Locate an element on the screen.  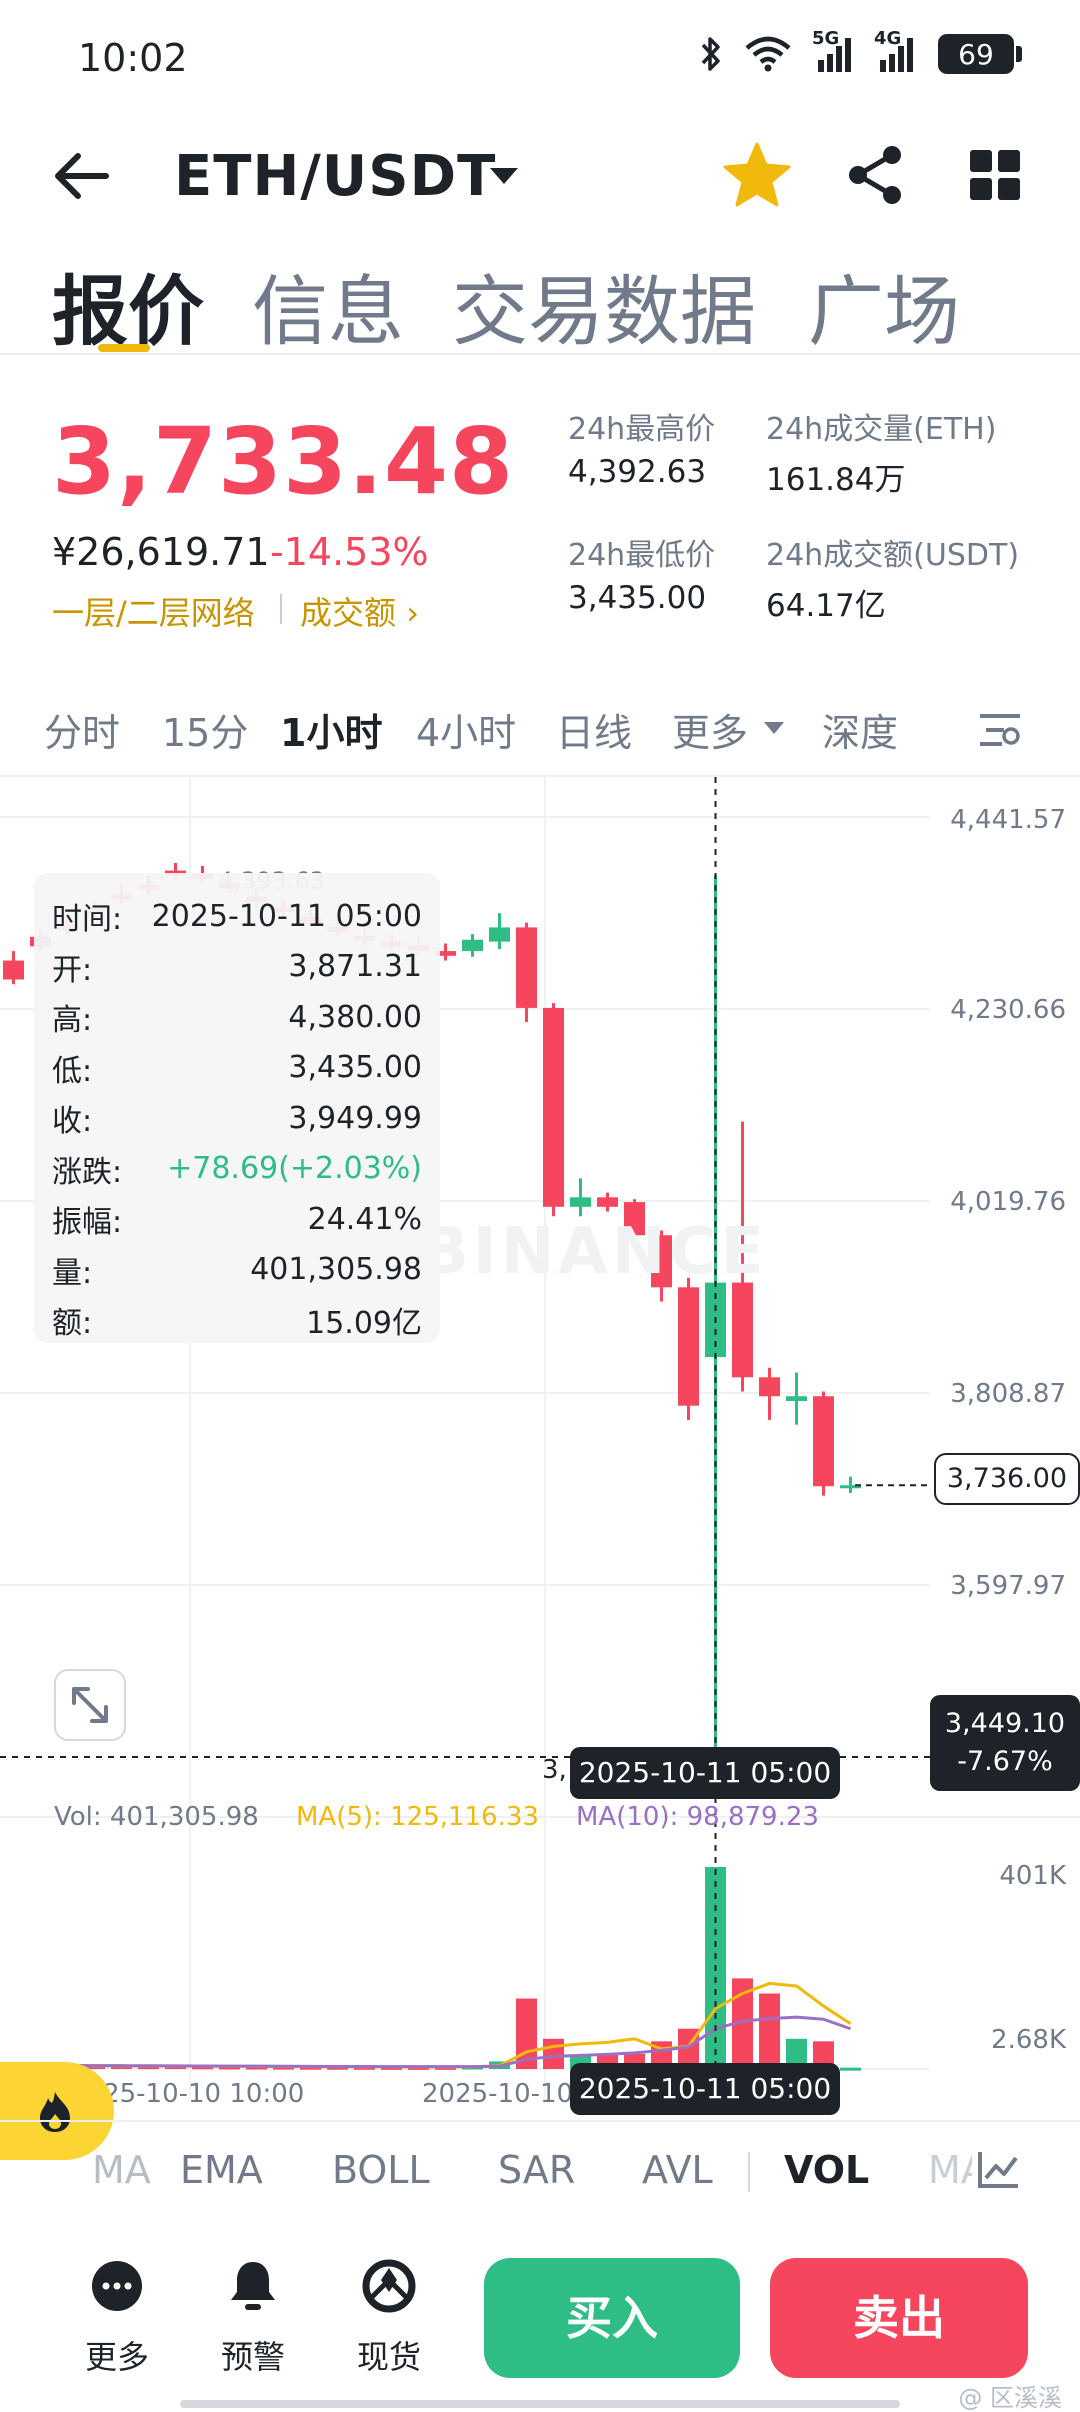
ma5-legend: MA(5): 125,116.33 is located at coordinates (417, 1817).